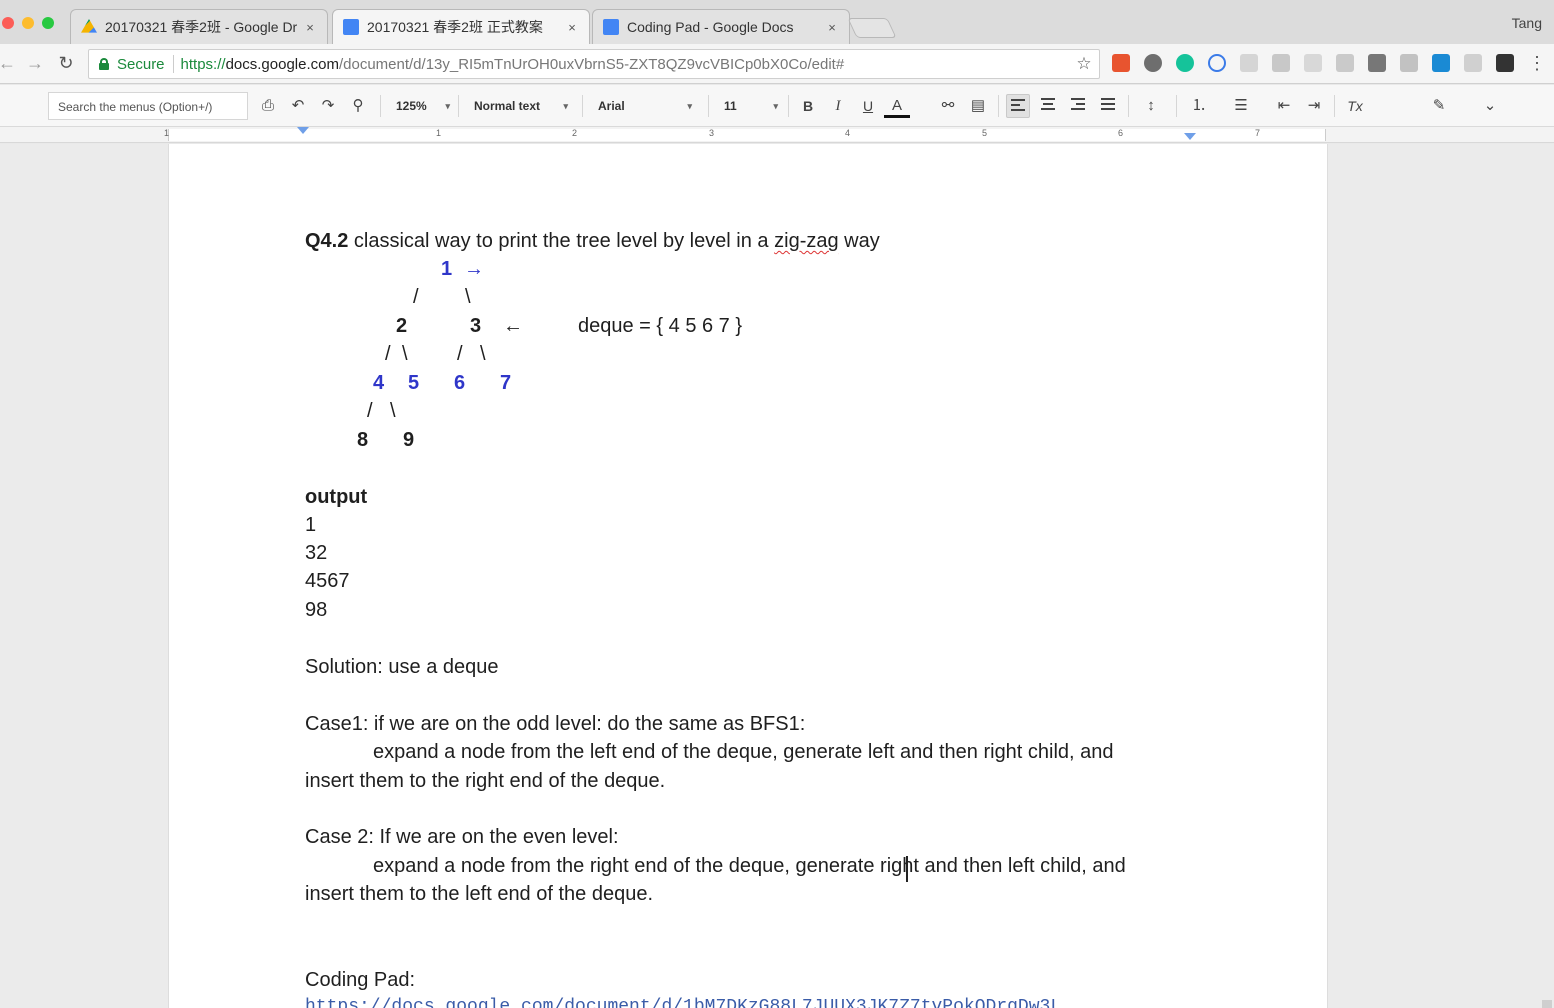  Describe the element at coordinates (660, 326) in the screenshot. I see `deque-label: deque = { 4 5 6 7 }` at that location.